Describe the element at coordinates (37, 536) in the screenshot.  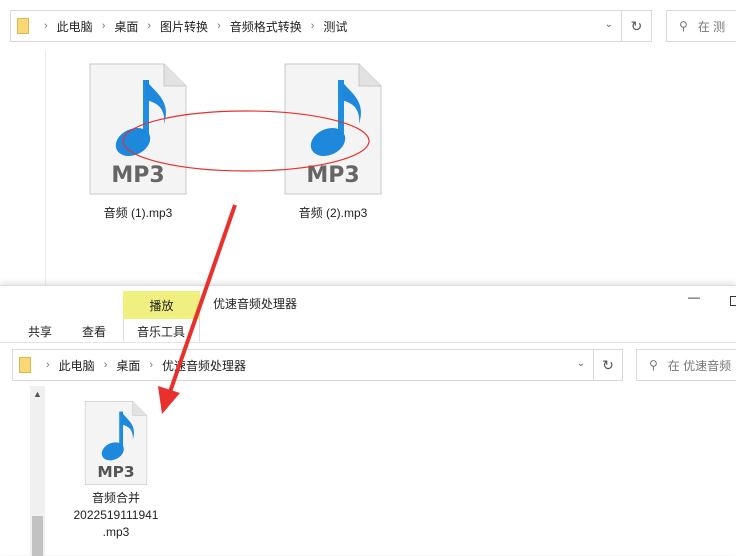
I see `scrollbar-thumb` at that location.